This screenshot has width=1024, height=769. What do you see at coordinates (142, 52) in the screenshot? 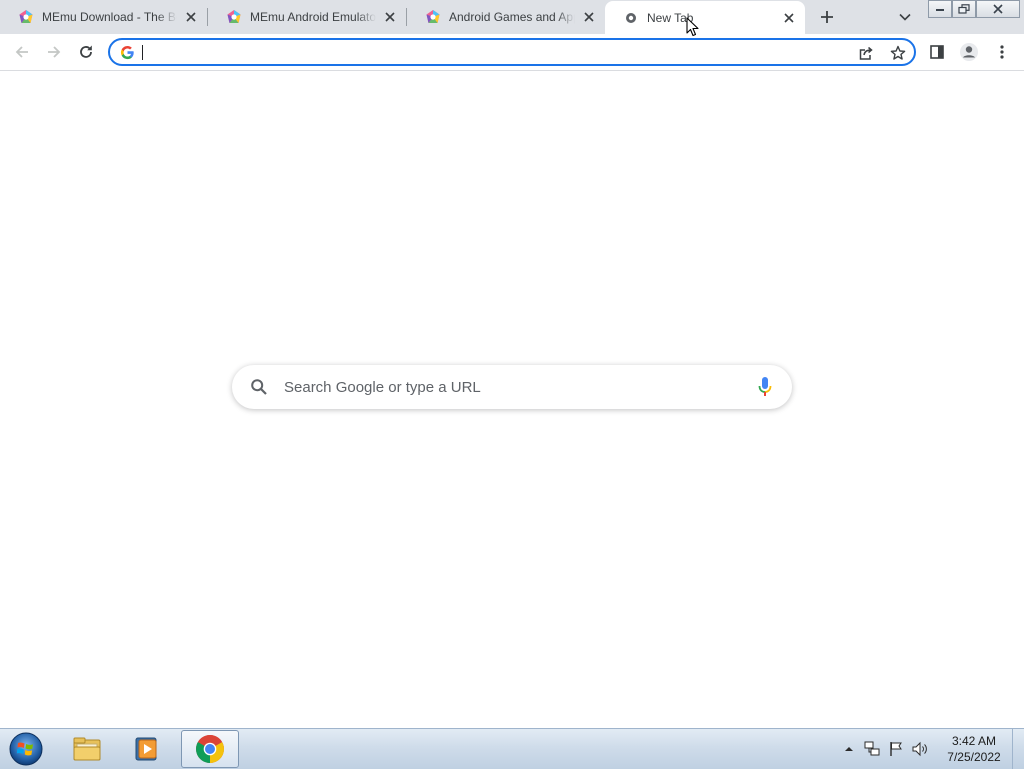
I see `text-caret` at bounding box center [142, 52].